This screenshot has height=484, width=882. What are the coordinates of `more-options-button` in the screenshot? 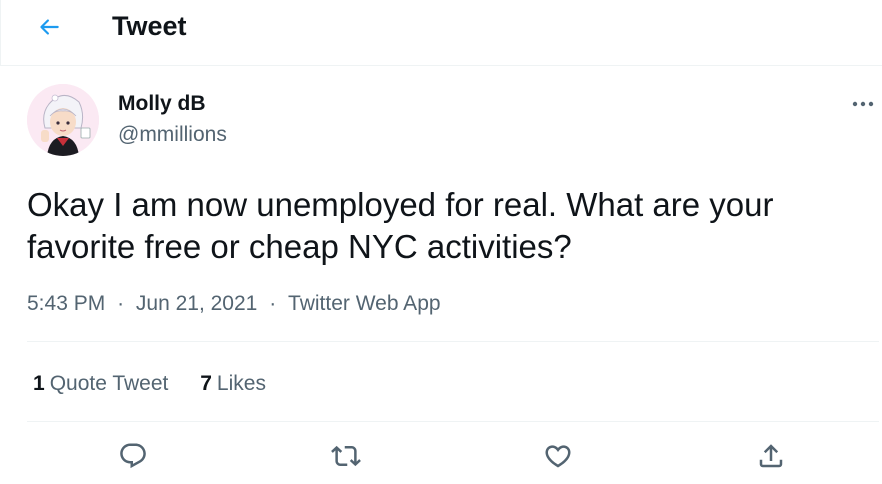 It's located at (863, 104).